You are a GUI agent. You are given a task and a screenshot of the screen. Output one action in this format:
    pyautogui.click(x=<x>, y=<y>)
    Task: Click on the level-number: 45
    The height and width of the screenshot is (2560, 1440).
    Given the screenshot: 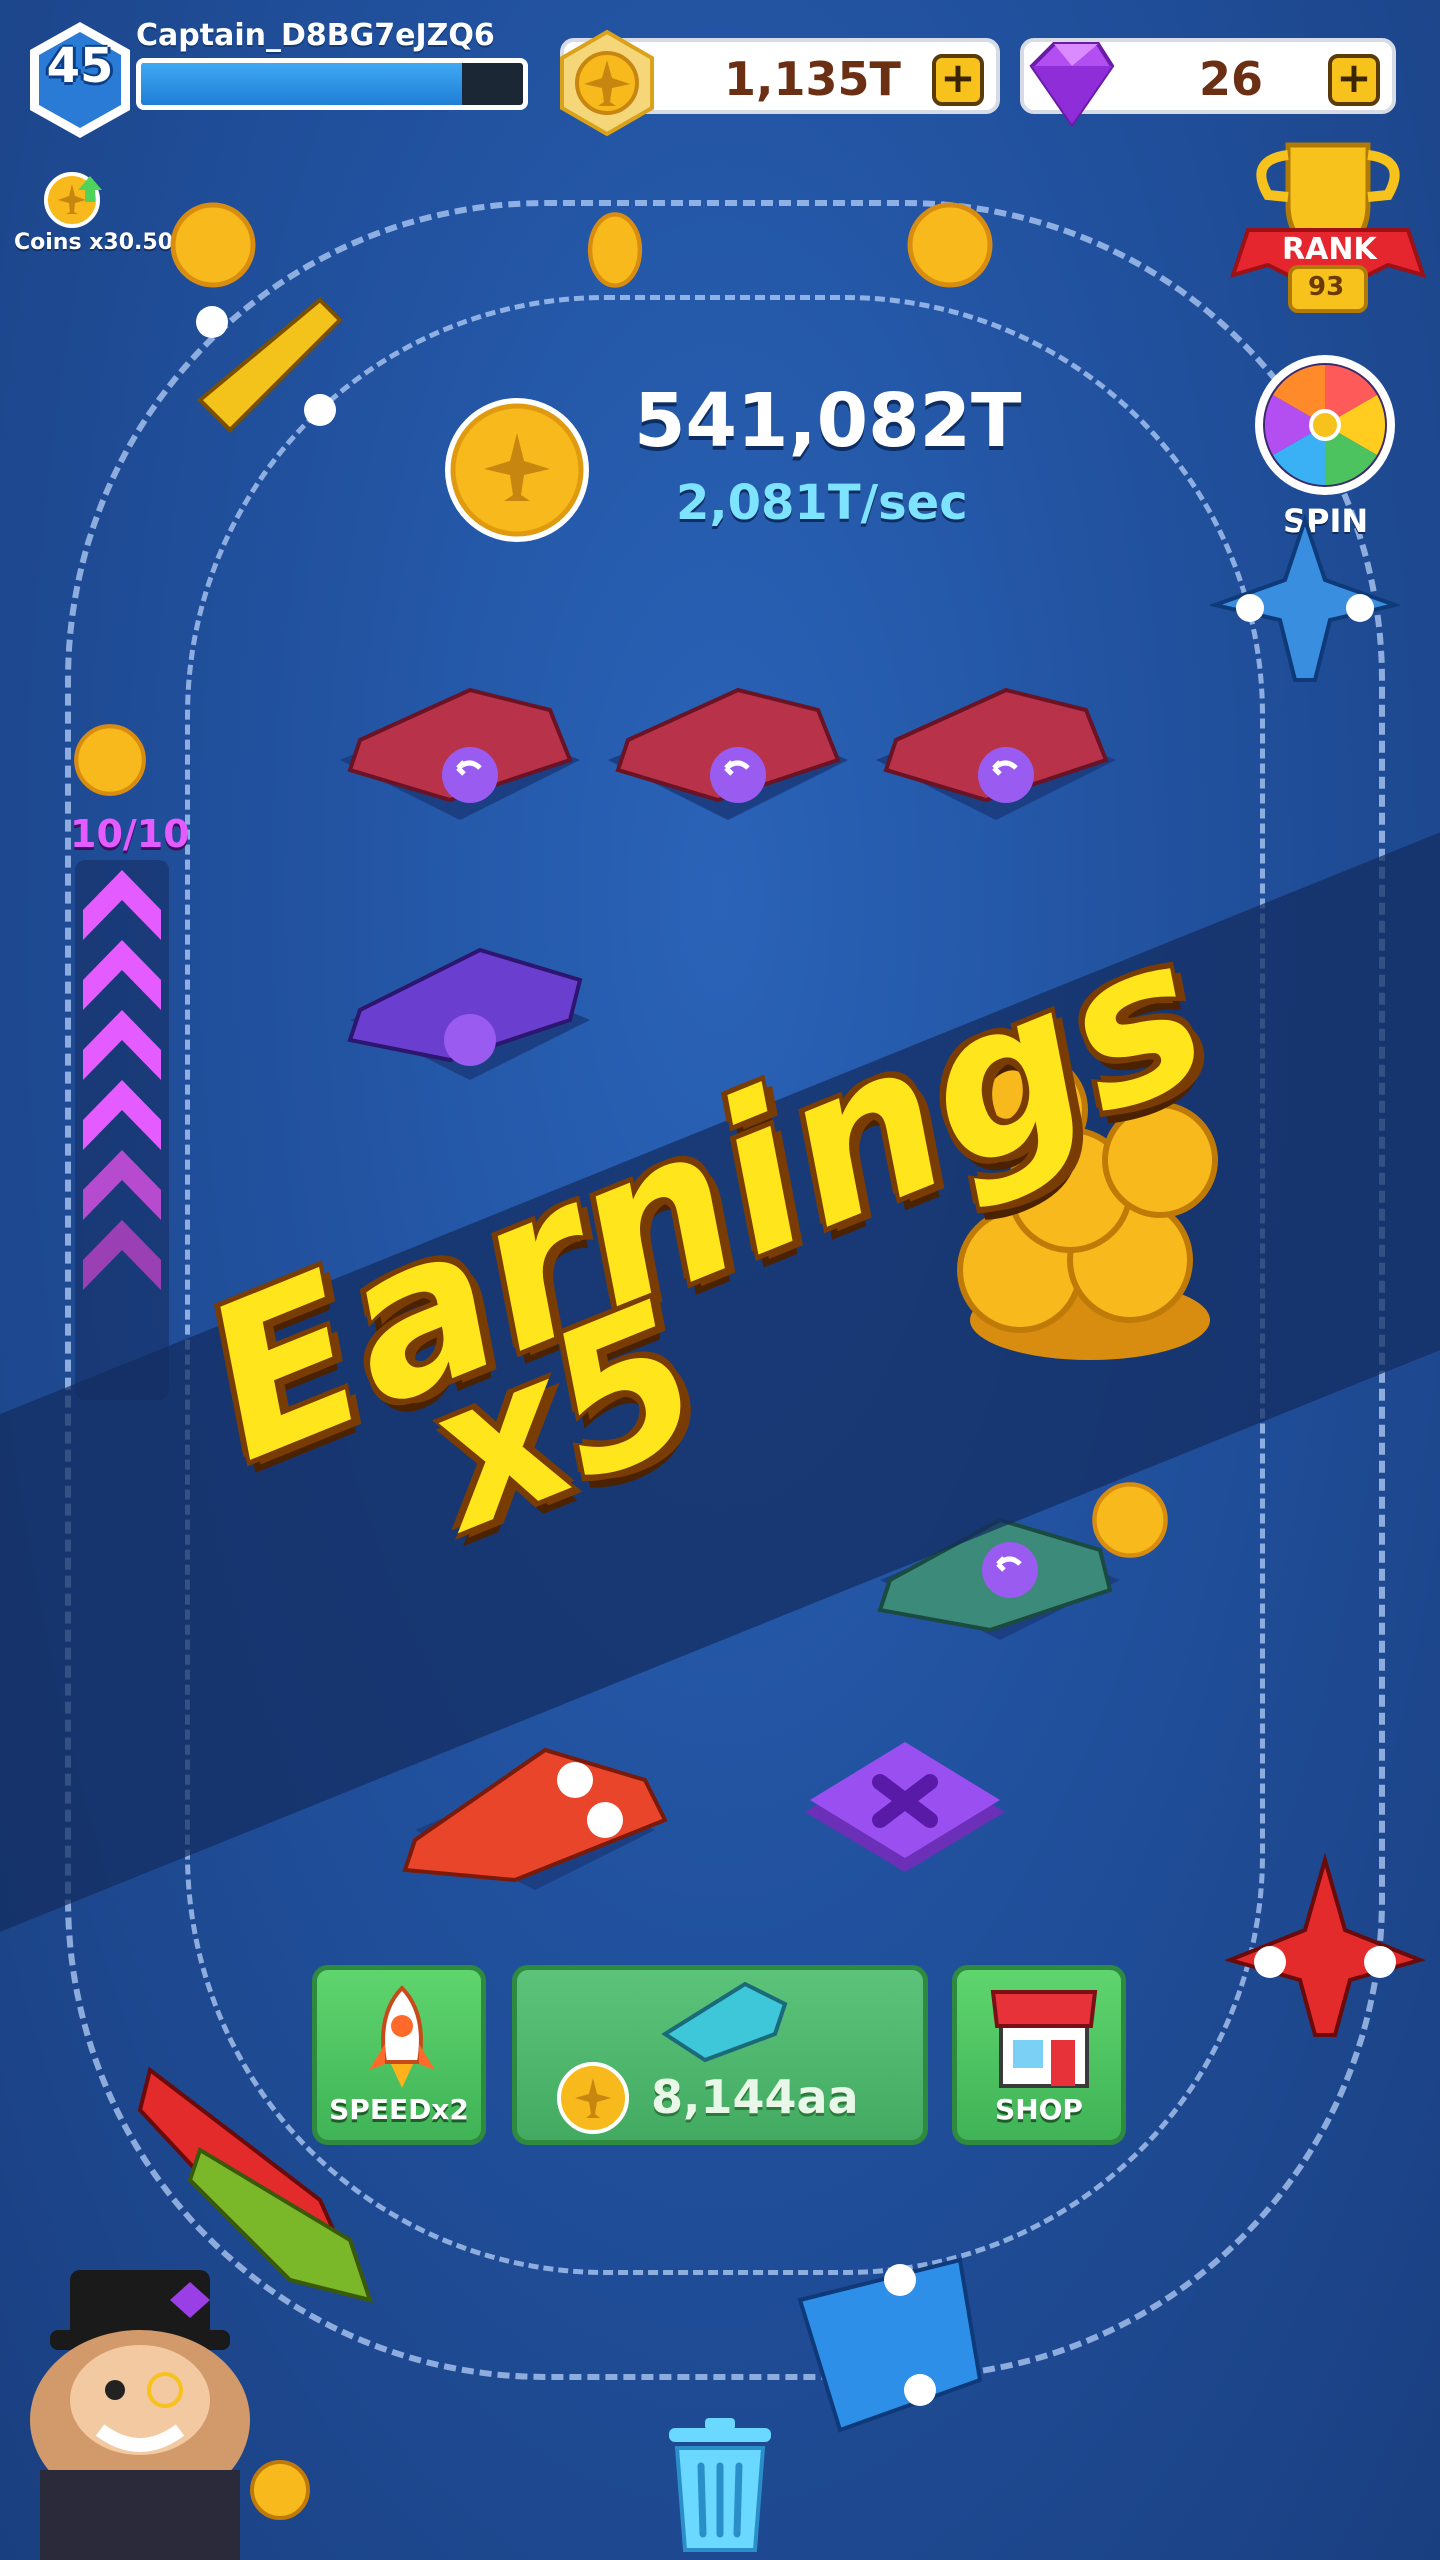 What is the action you would take?
    pyautogui.click(x=80, y=66)
    